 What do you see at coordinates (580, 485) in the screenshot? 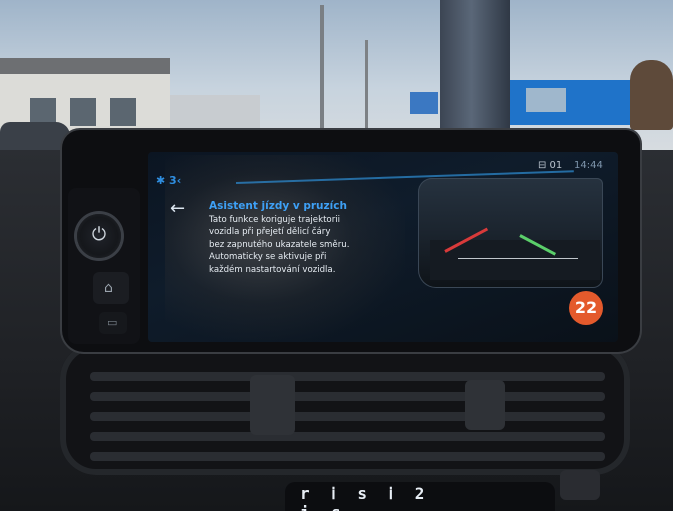
I see `dash-button` at bounding box center [580, 485].